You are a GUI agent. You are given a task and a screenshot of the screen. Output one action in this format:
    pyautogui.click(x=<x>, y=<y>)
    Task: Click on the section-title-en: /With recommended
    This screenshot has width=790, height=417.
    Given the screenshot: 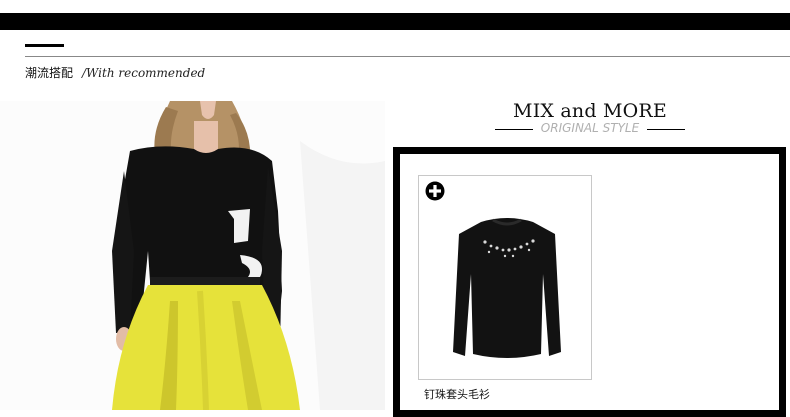 What is the action you would take?
    pyautogui.click(x=144, y=73)
    